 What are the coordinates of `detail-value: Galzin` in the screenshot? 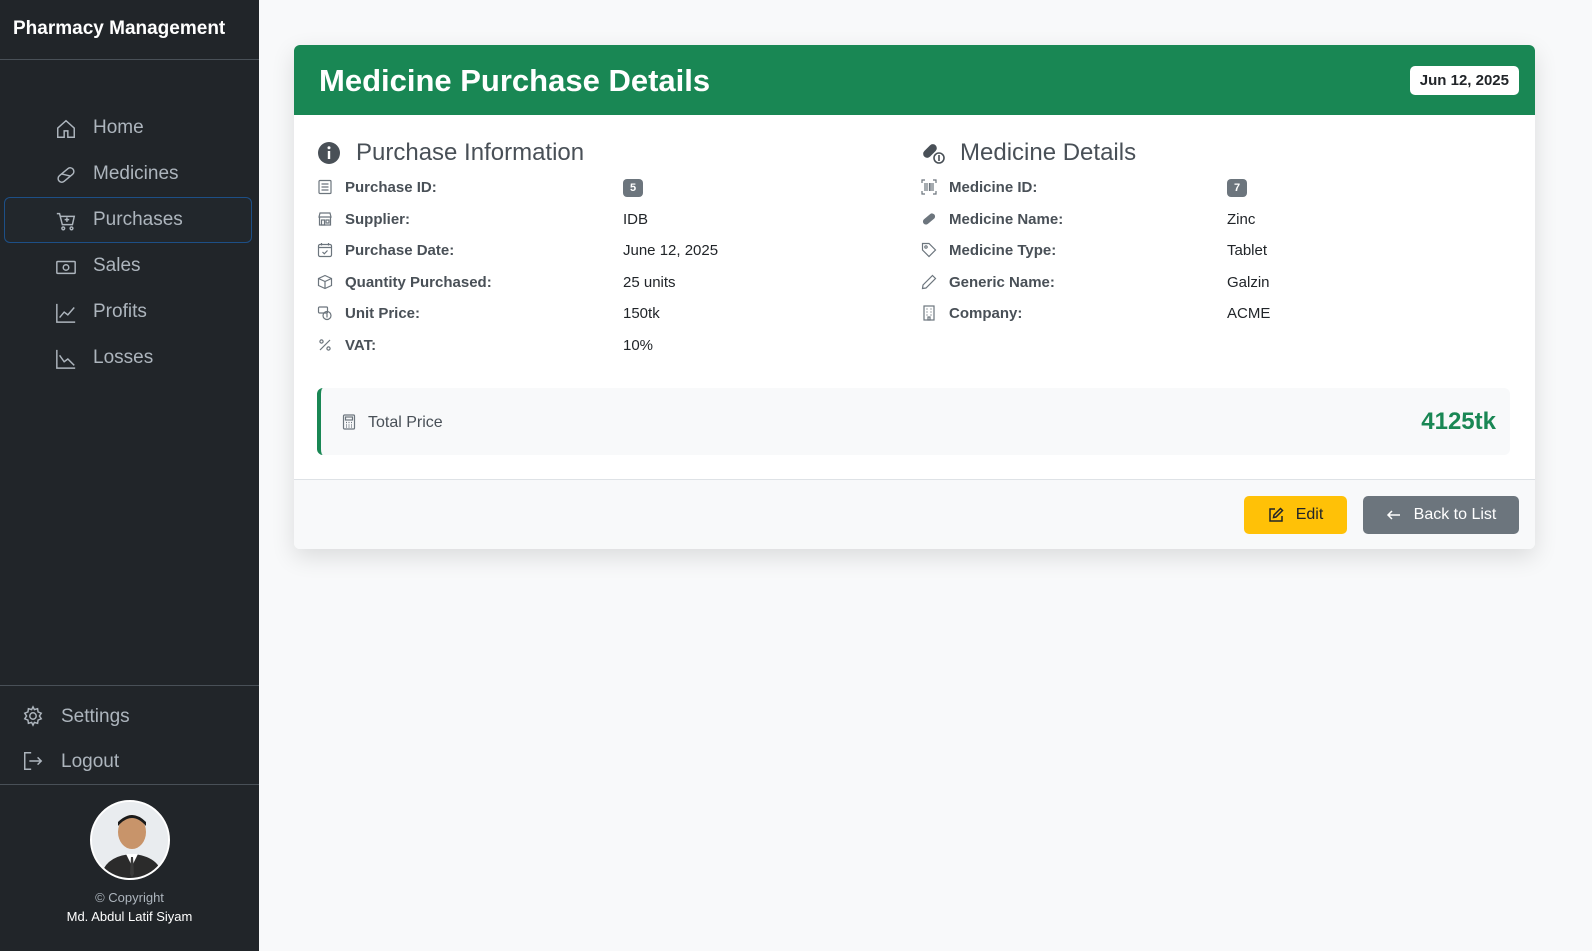 It's located at (1248, 282).